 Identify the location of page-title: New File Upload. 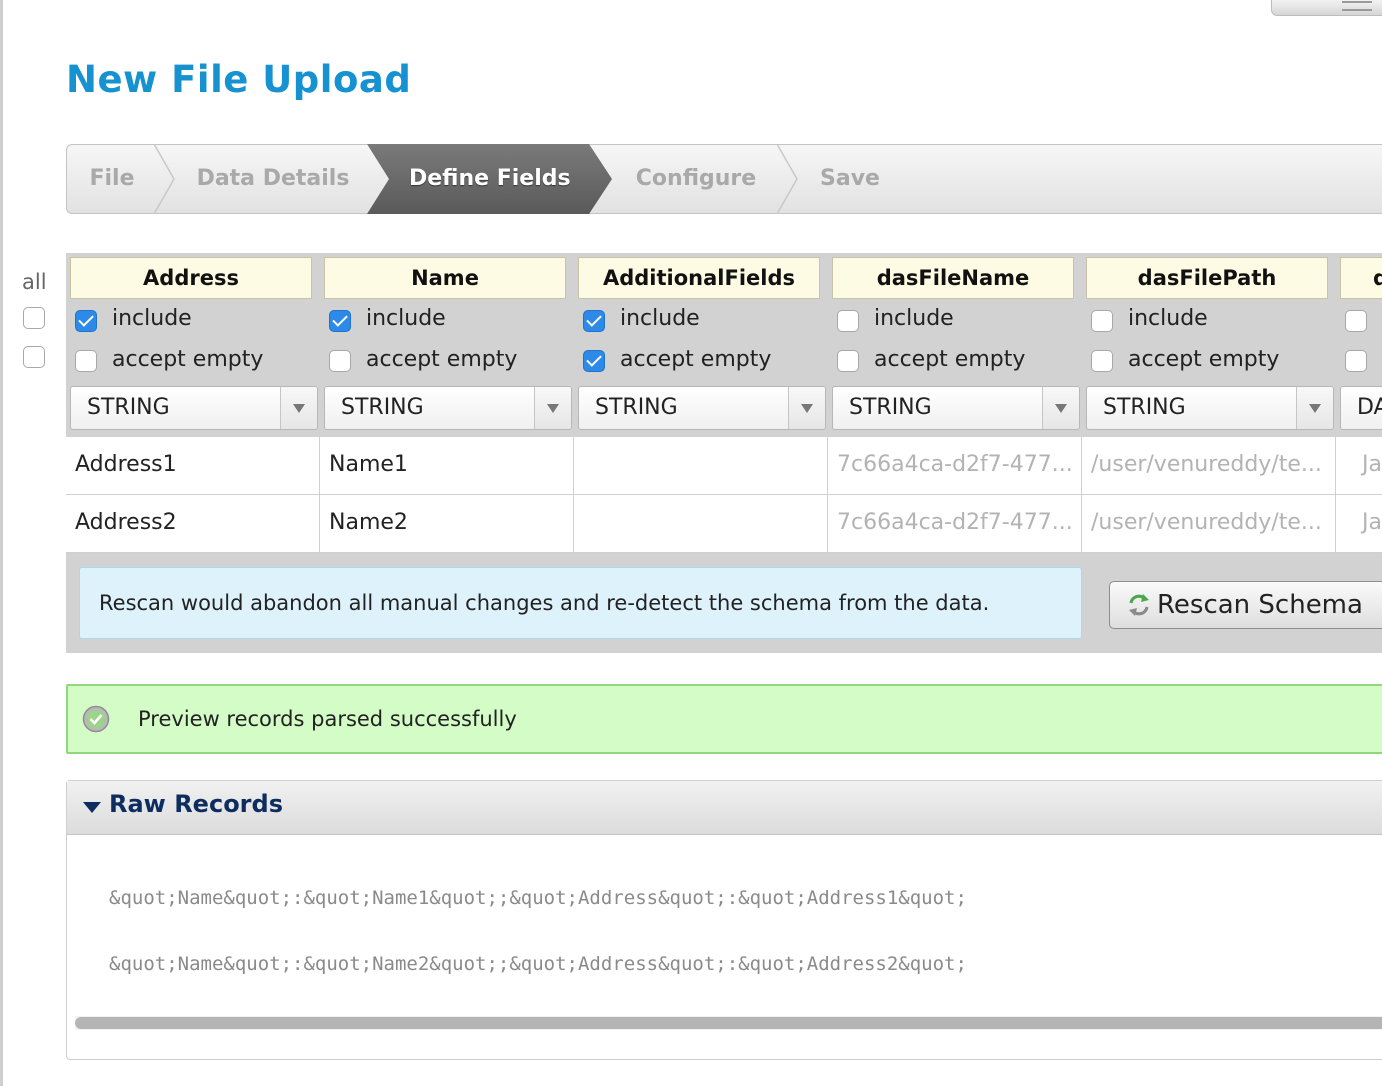
(239, 79).